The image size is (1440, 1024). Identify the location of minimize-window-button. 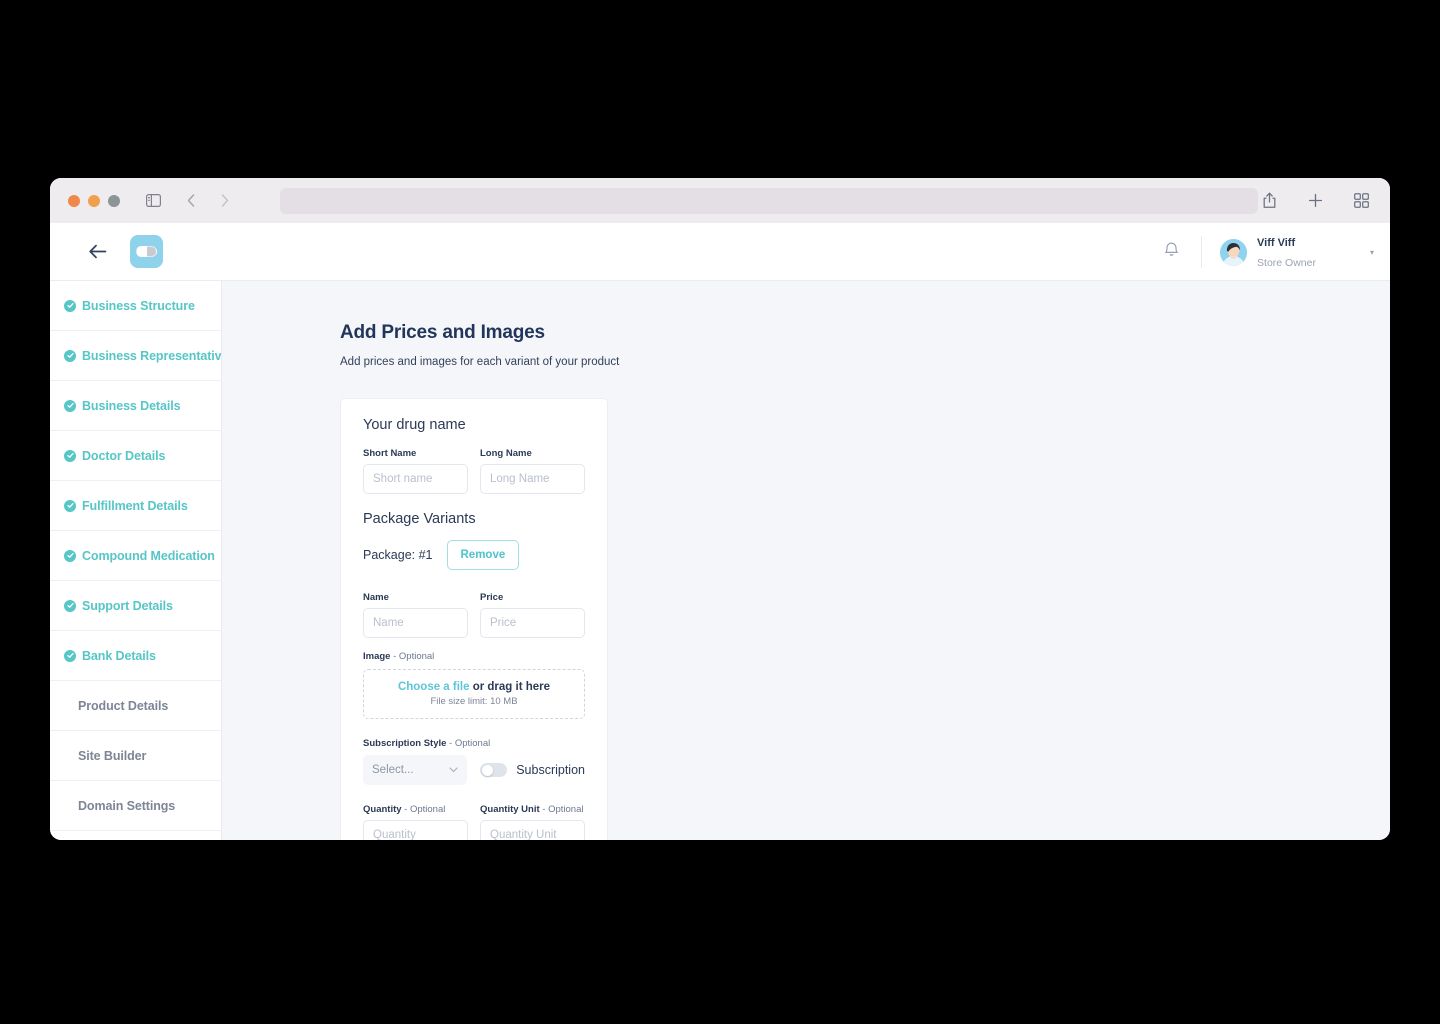
(94, 200).